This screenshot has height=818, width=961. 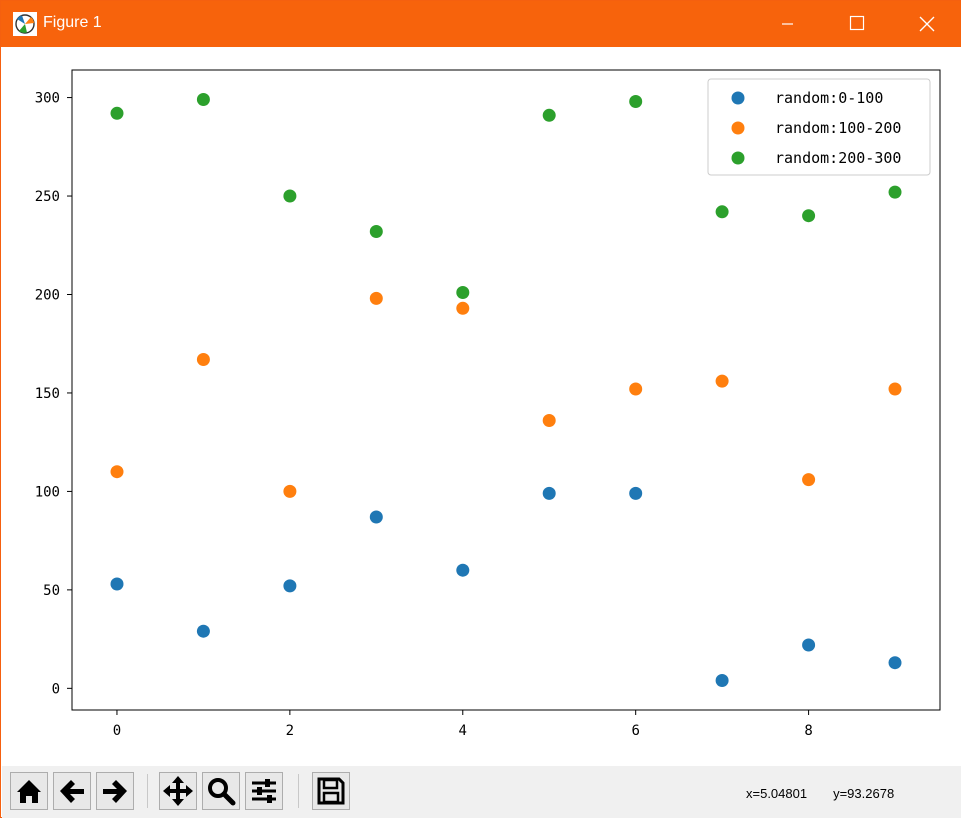 What do you see at coordinates (47, 295) in the screenshot?
I see `y-tick-label: 200` at bounding box center [47, 295].